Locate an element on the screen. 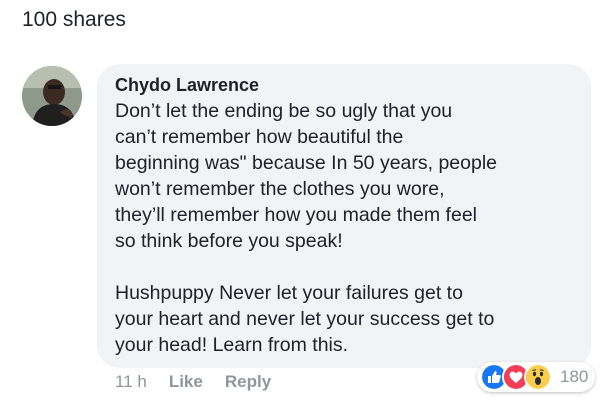 The height and width of the screenshot is (404, 606). comment-line is located at coordinates (344, 267).